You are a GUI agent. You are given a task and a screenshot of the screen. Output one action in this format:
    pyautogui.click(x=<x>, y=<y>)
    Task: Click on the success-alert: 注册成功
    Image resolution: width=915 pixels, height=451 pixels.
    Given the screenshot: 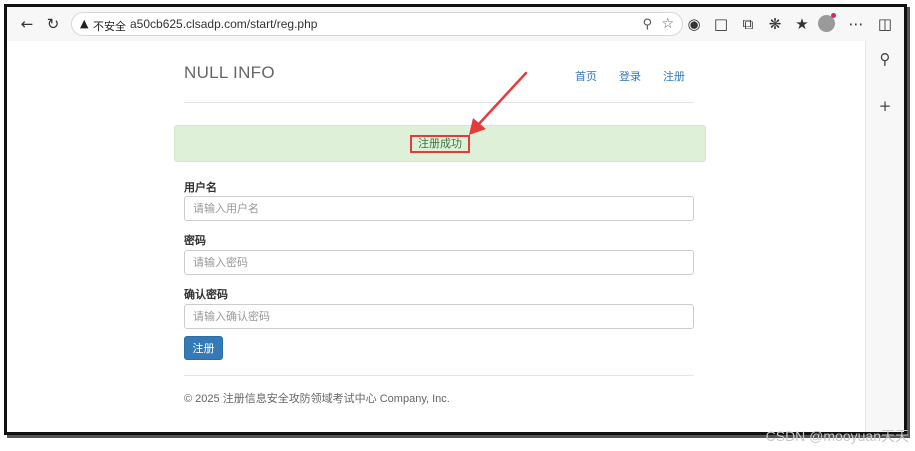 What is the action you would take?
    pyautogui.click(x=440, y=143)
    